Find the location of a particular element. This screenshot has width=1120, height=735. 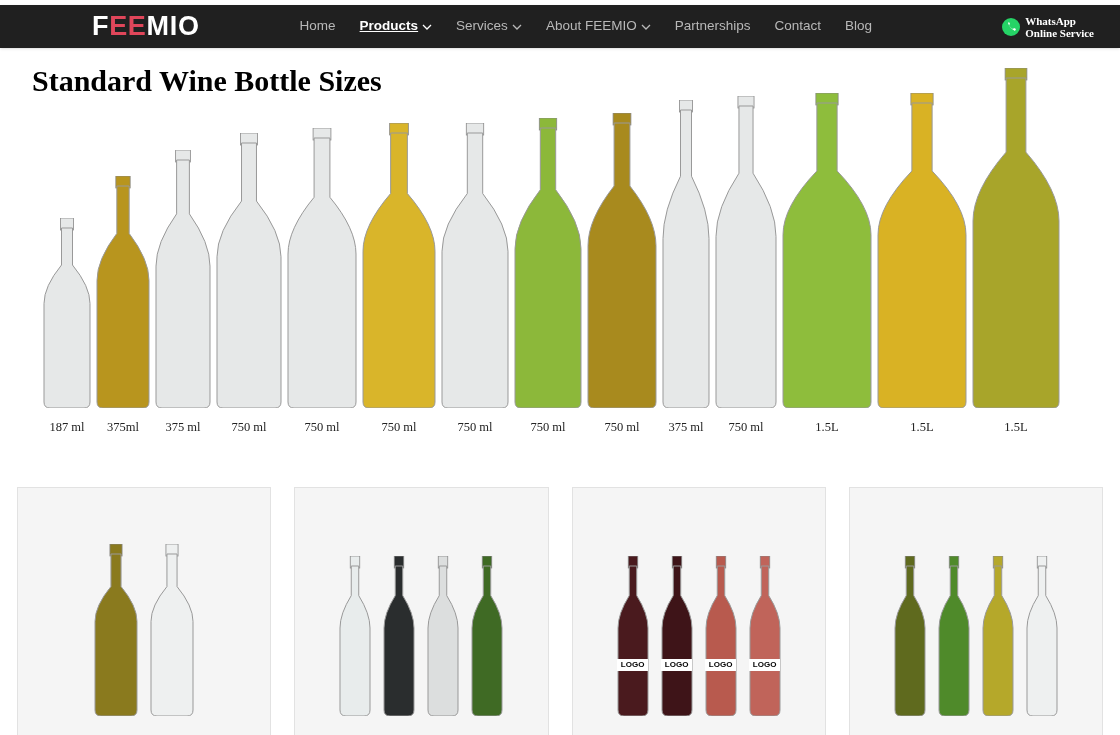

whatsapp-text: Online Service is located at coordinates (1059, 32).